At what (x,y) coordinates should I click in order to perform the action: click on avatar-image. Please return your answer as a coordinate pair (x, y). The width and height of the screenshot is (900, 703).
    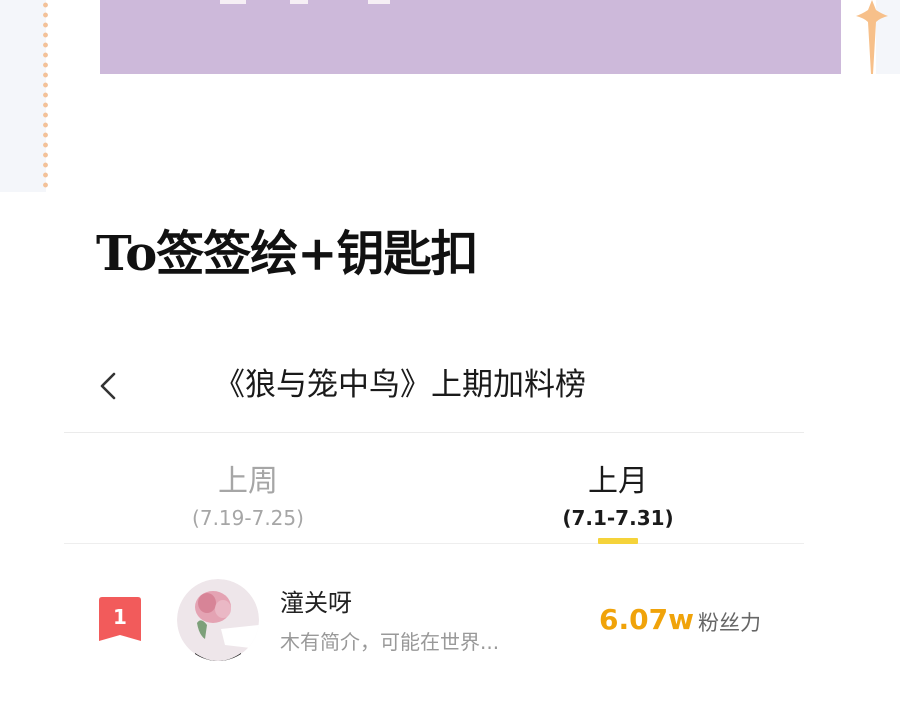
    Looking at the image, I should click on (218, 620).